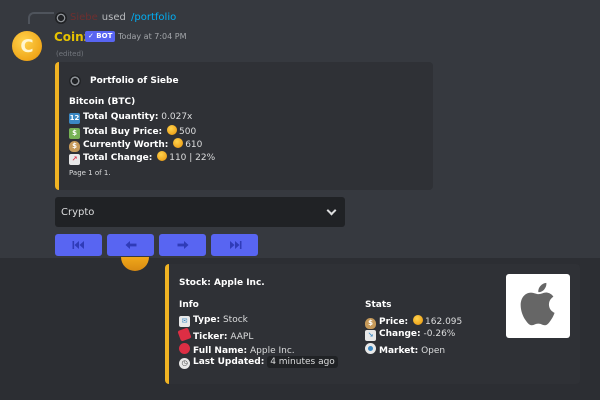 This screenshot has height=400, width=600. Describe the element at coordinates (433, 351) in the screenshot. I see `field-value: Open` at that location.